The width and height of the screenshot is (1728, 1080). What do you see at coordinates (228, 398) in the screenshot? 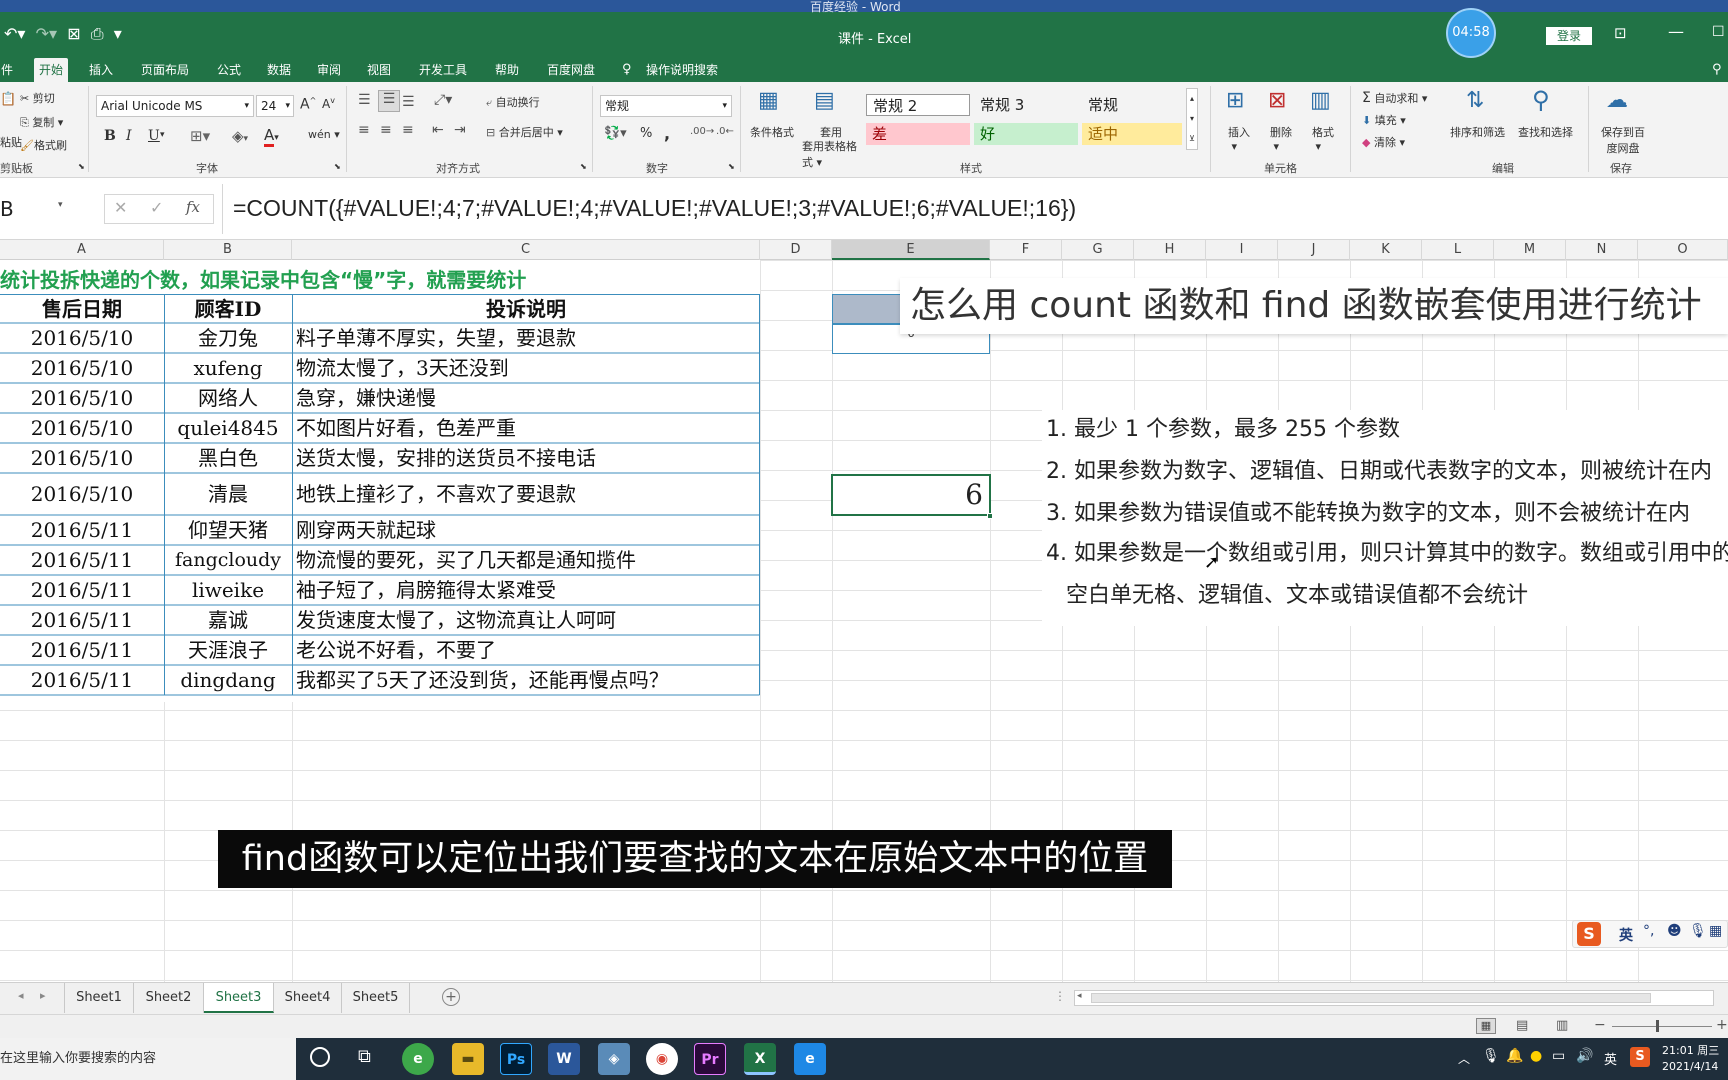
I see `table-cell-id: 网络人` at bounding box center [228, 398].